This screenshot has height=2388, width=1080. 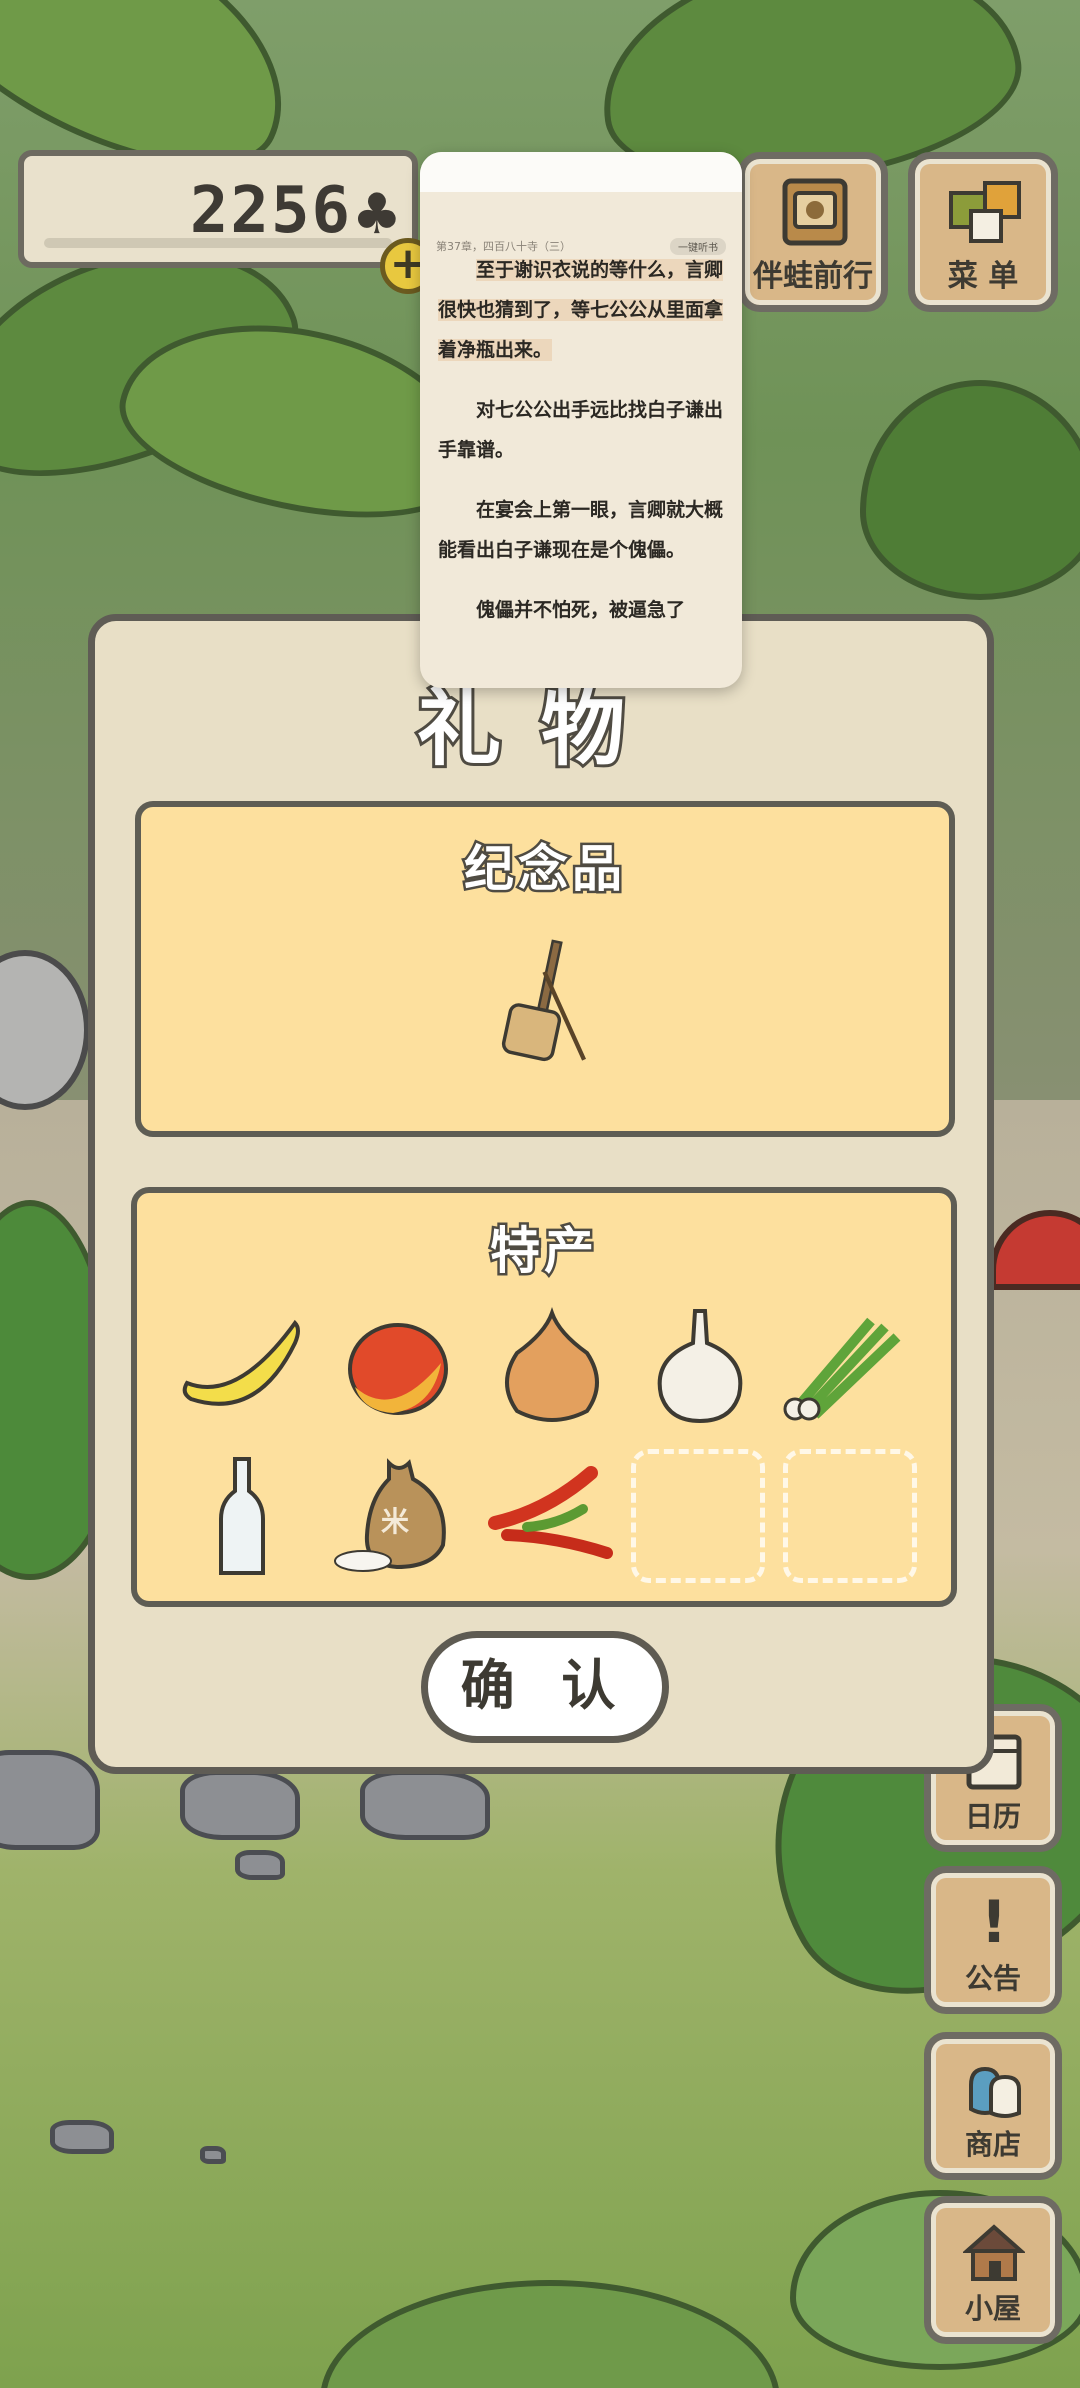 What do you see at coordinates (815, 212) in the screenshot?
I see `album-icon` at bounding box center [815, 212].